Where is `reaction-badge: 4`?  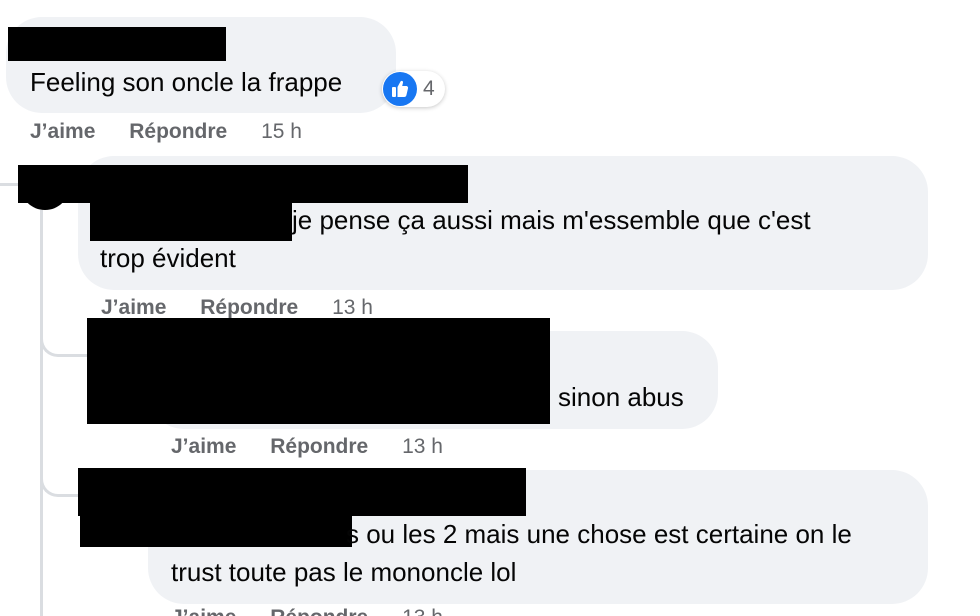
reaction-badge: 4 is located at coordinates (413, 89).